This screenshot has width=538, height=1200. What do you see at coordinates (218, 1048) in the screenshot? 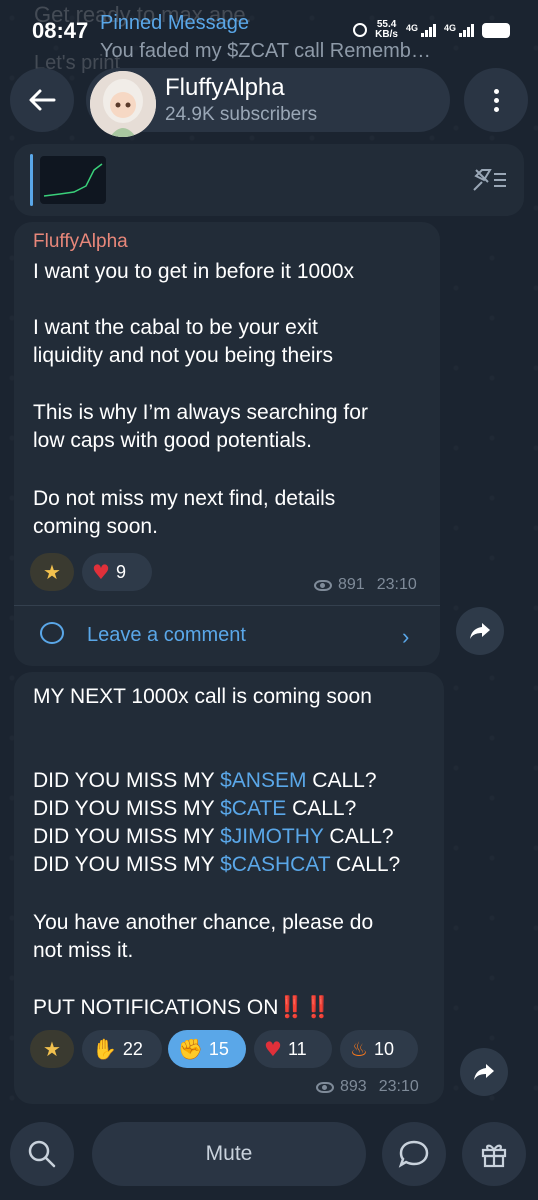
I see `reaction-count: 15` at bounding box center [218, 1048].